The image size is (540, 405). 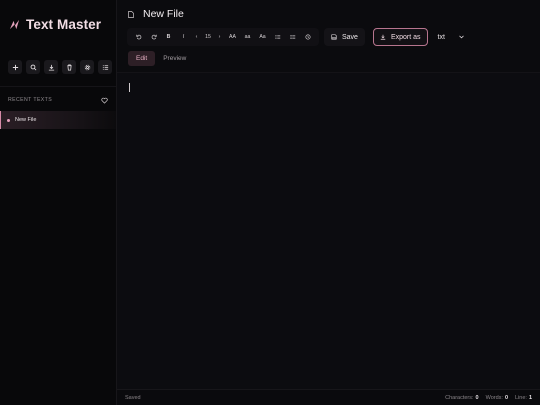 I want to click on trash-icon, so click(x=69, y=67).